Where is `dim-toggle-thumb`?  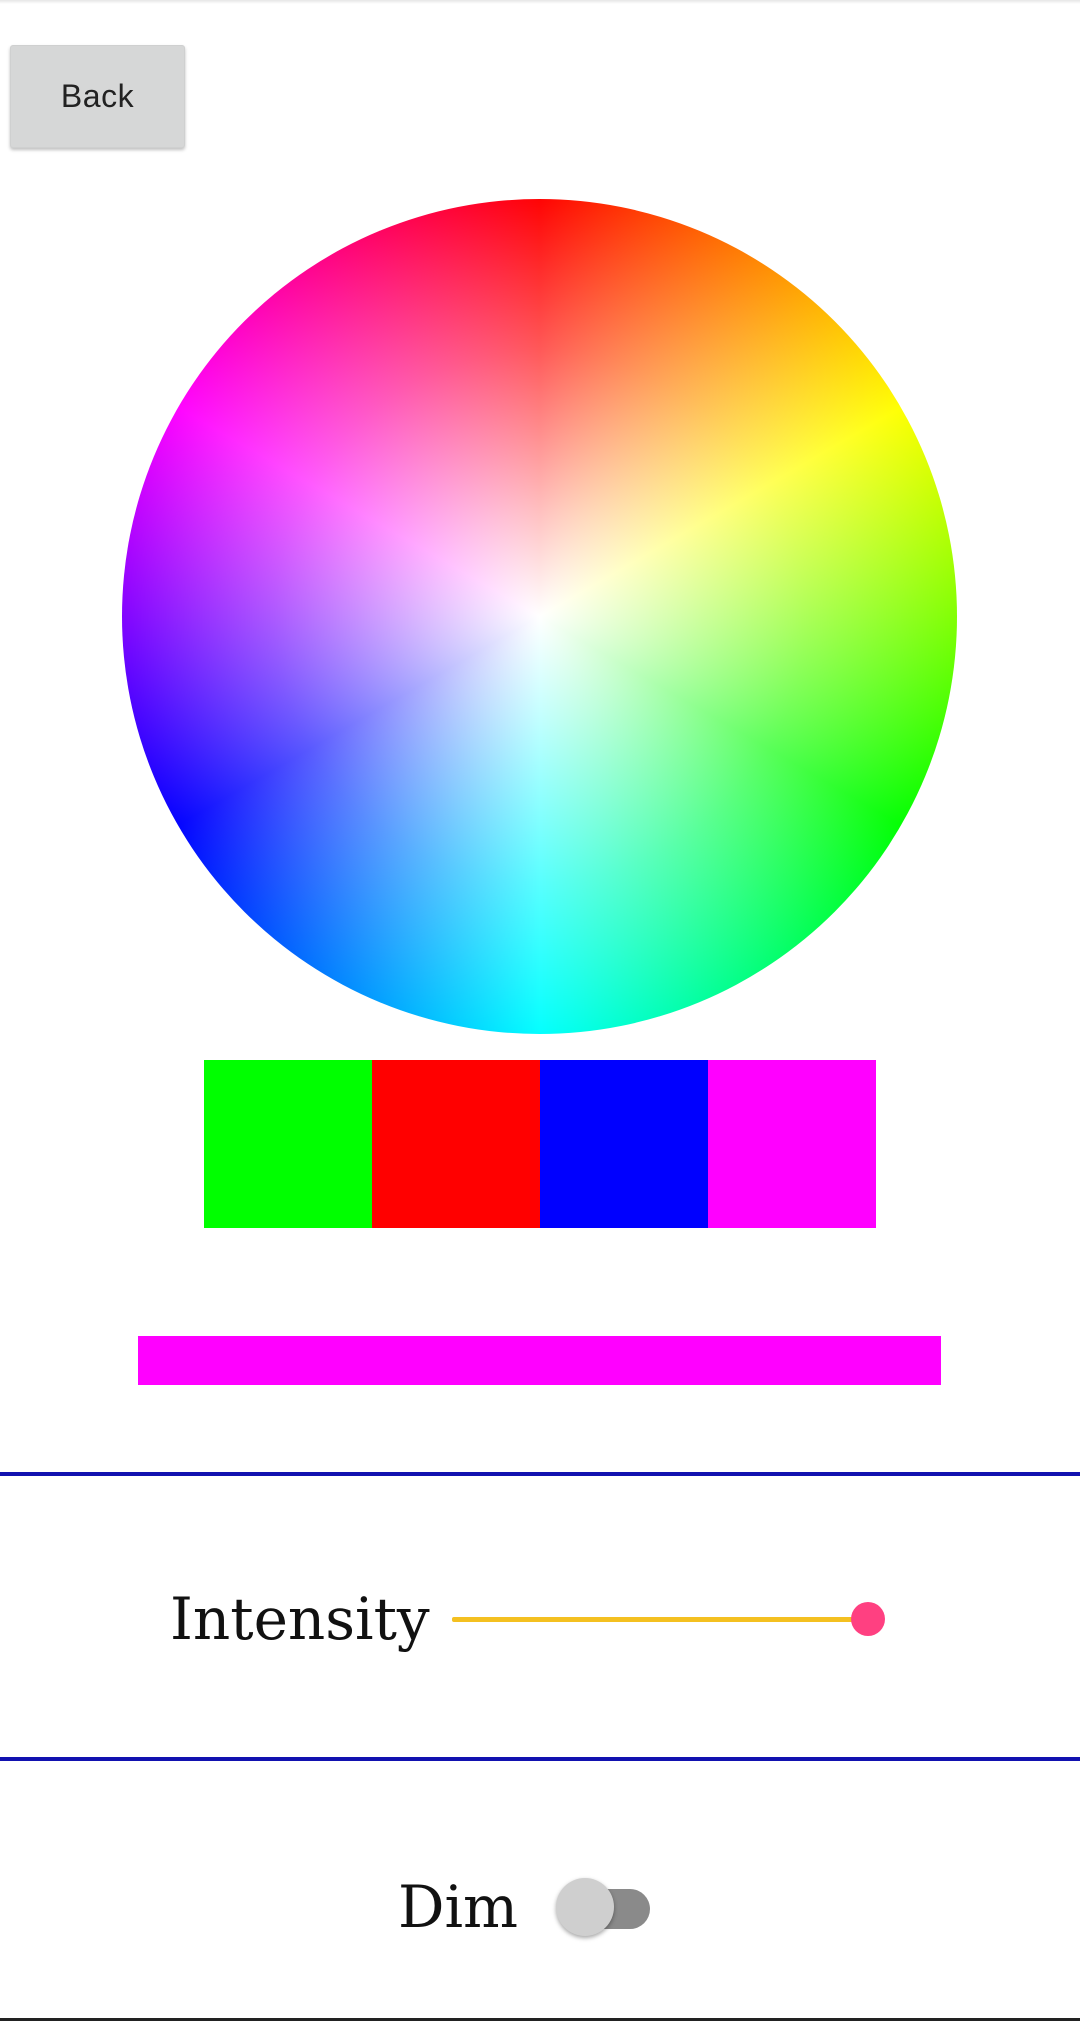 dim-toggle-thumb is located at coordinates (585, 1907).